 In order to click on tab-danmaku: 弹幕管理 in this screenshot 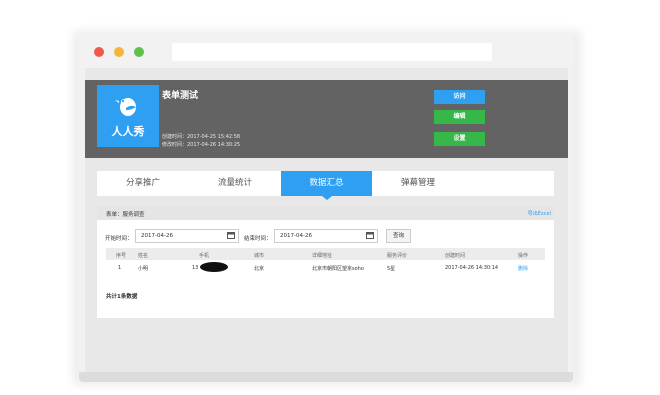, I will do `click(418, 183)`.